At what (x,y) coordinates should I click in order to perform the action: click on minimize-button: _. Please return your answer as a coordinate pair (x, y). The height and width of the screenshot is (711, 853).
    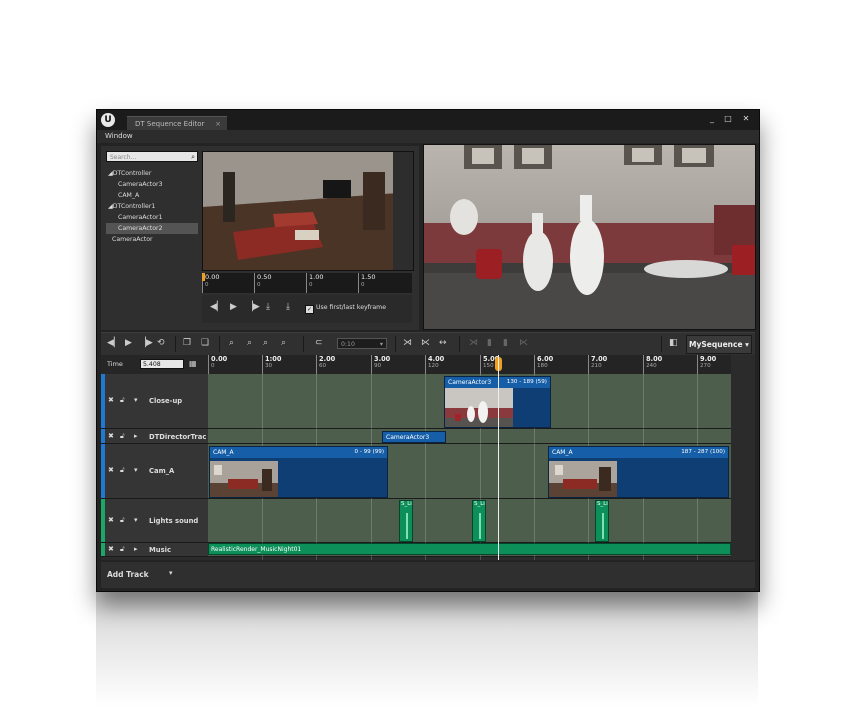
    Looking at the image, I should click on (712, 118).